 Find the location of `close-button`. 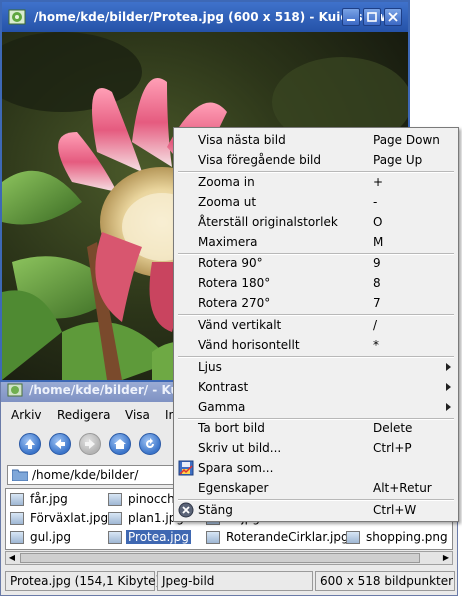

close-button is located at coordinates (393, 17).